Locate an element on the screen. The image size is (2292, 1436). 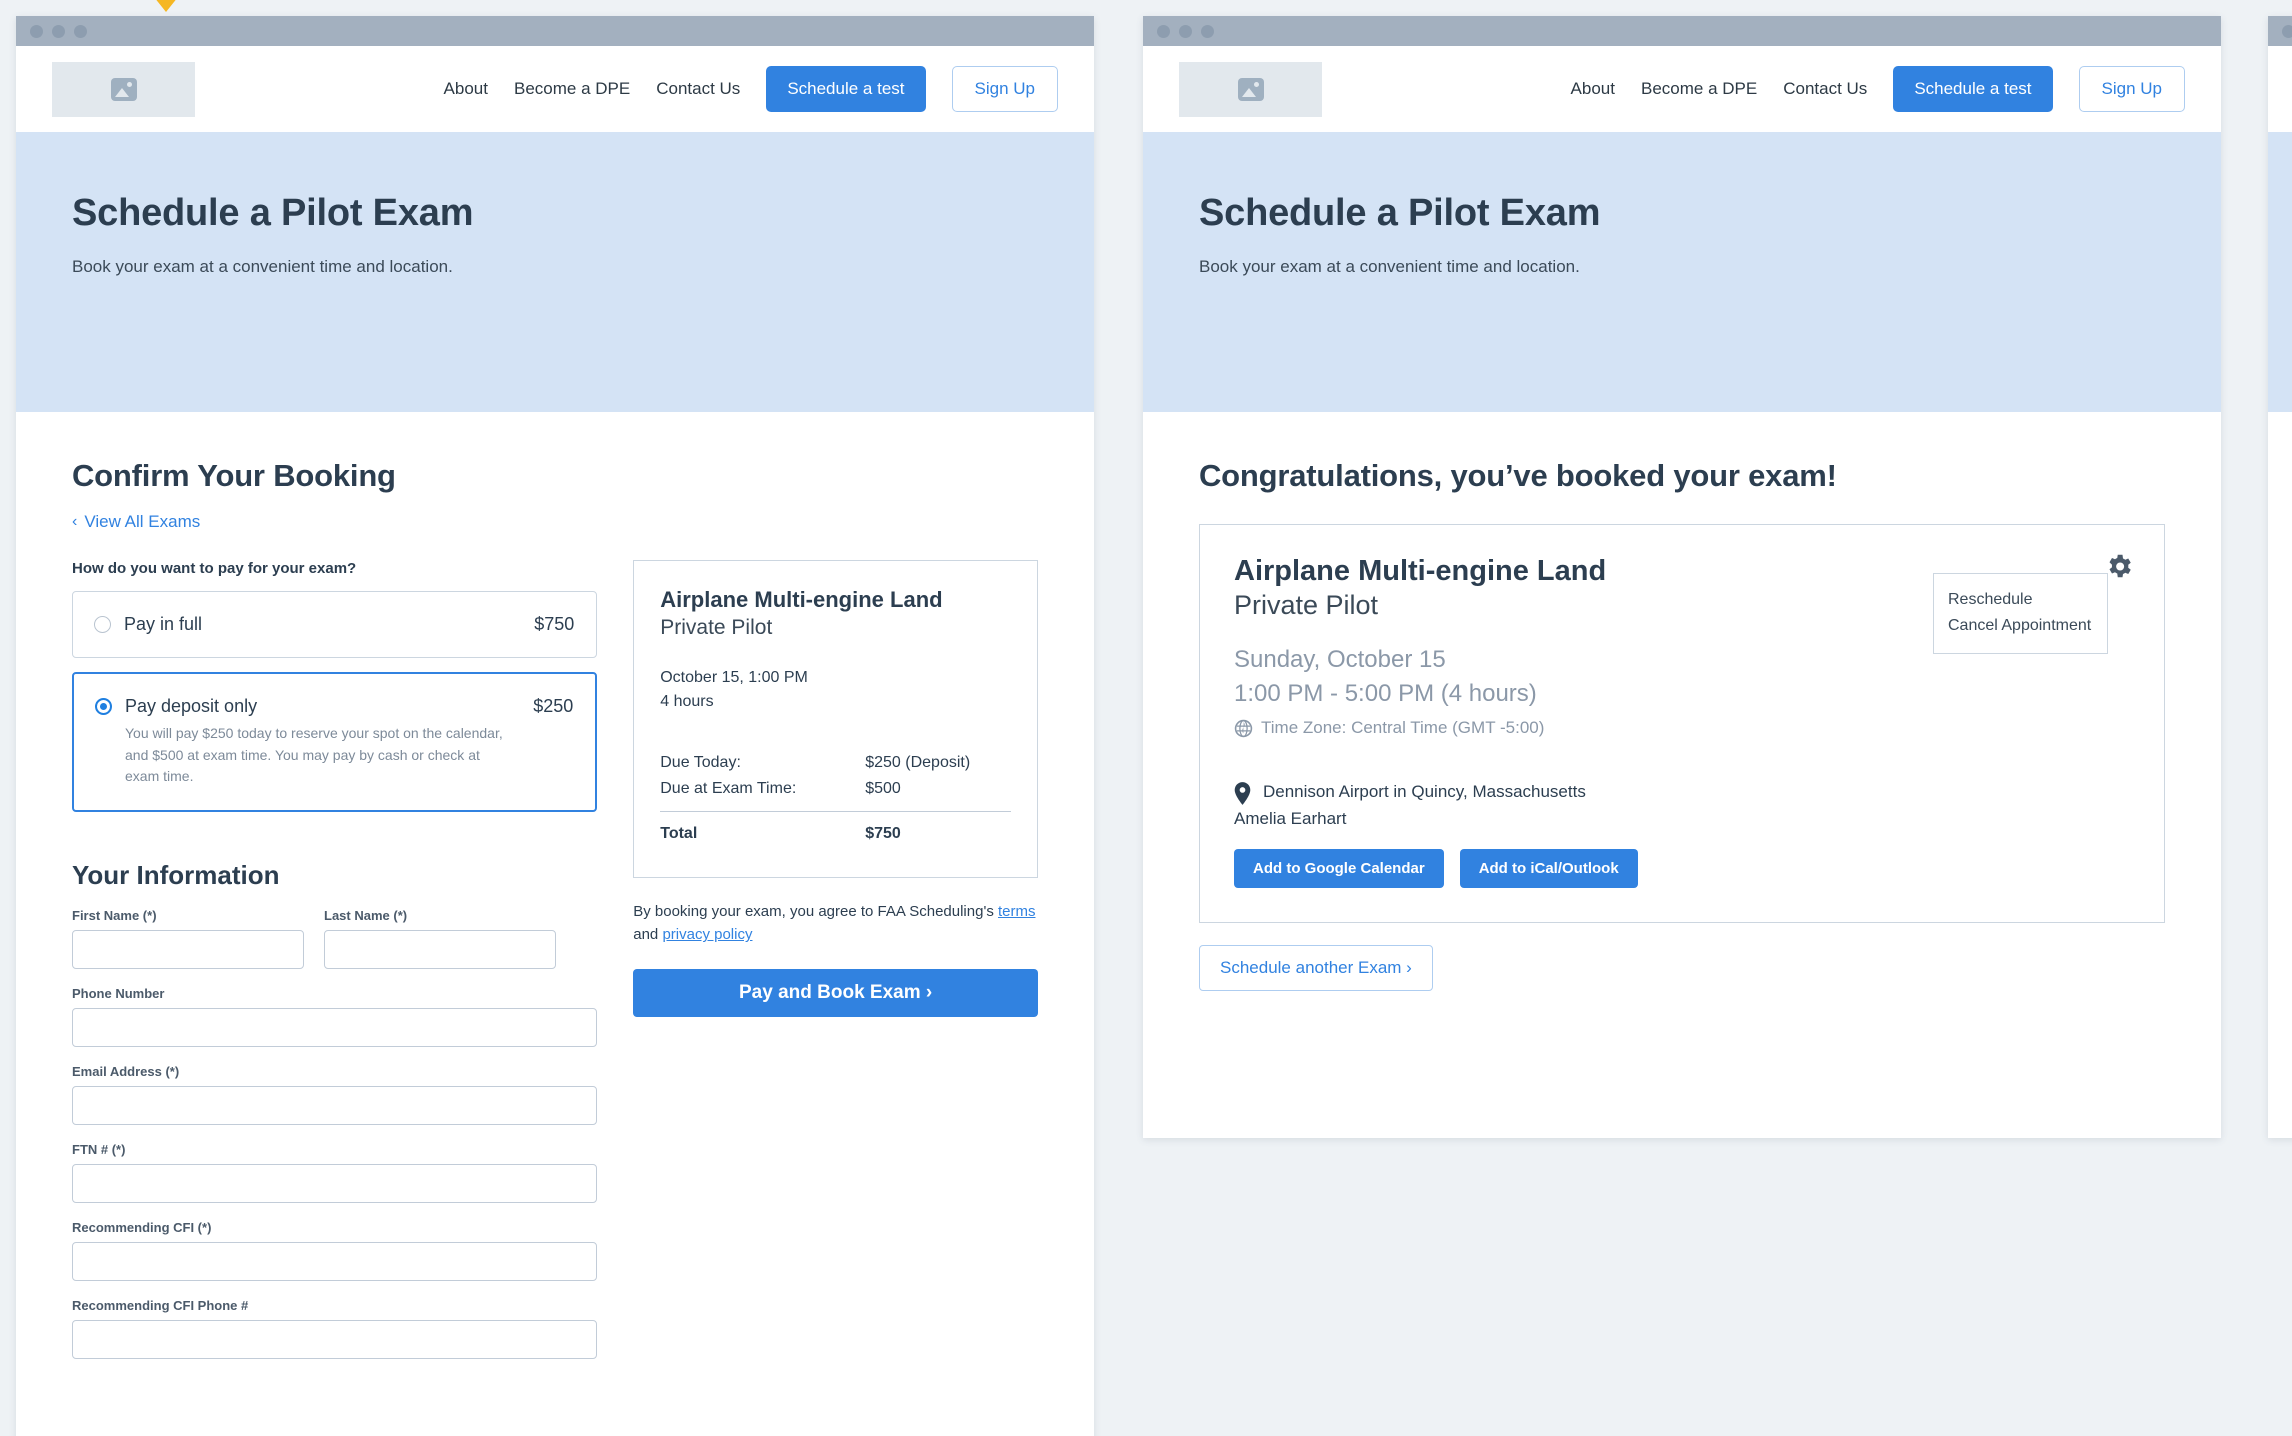
total-value: $750 is located at coordinates (883, 833).